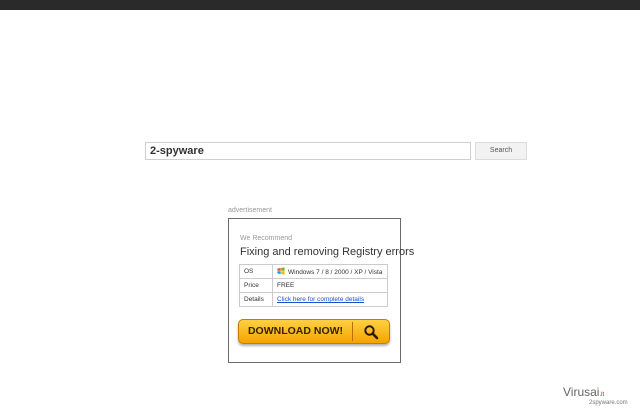 This screenshot has height=413, width=640. I want to click on table-row: Details Click here for complete details, so click(313, 299).